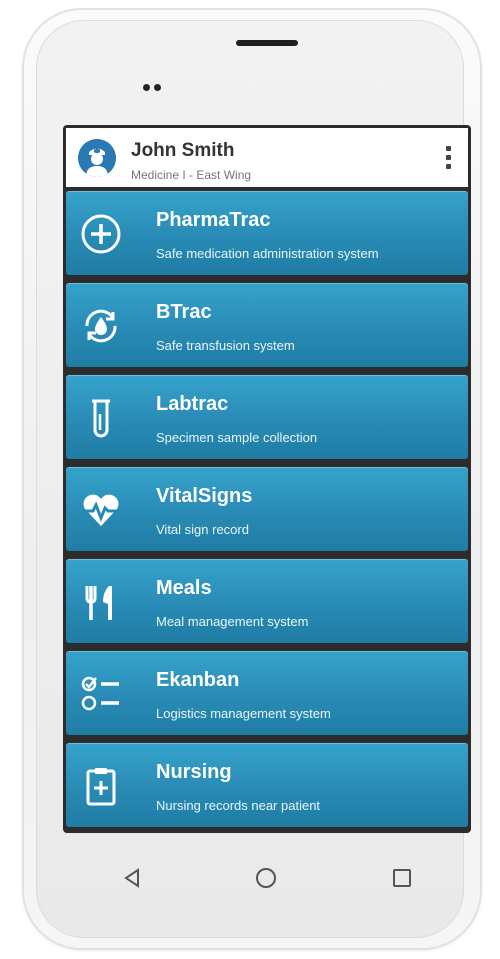  What do you see at coordinates (238, 805) in the screenshot?
I see `app-subtitle: Nursing records near patient` at bounding box center [238, 805].